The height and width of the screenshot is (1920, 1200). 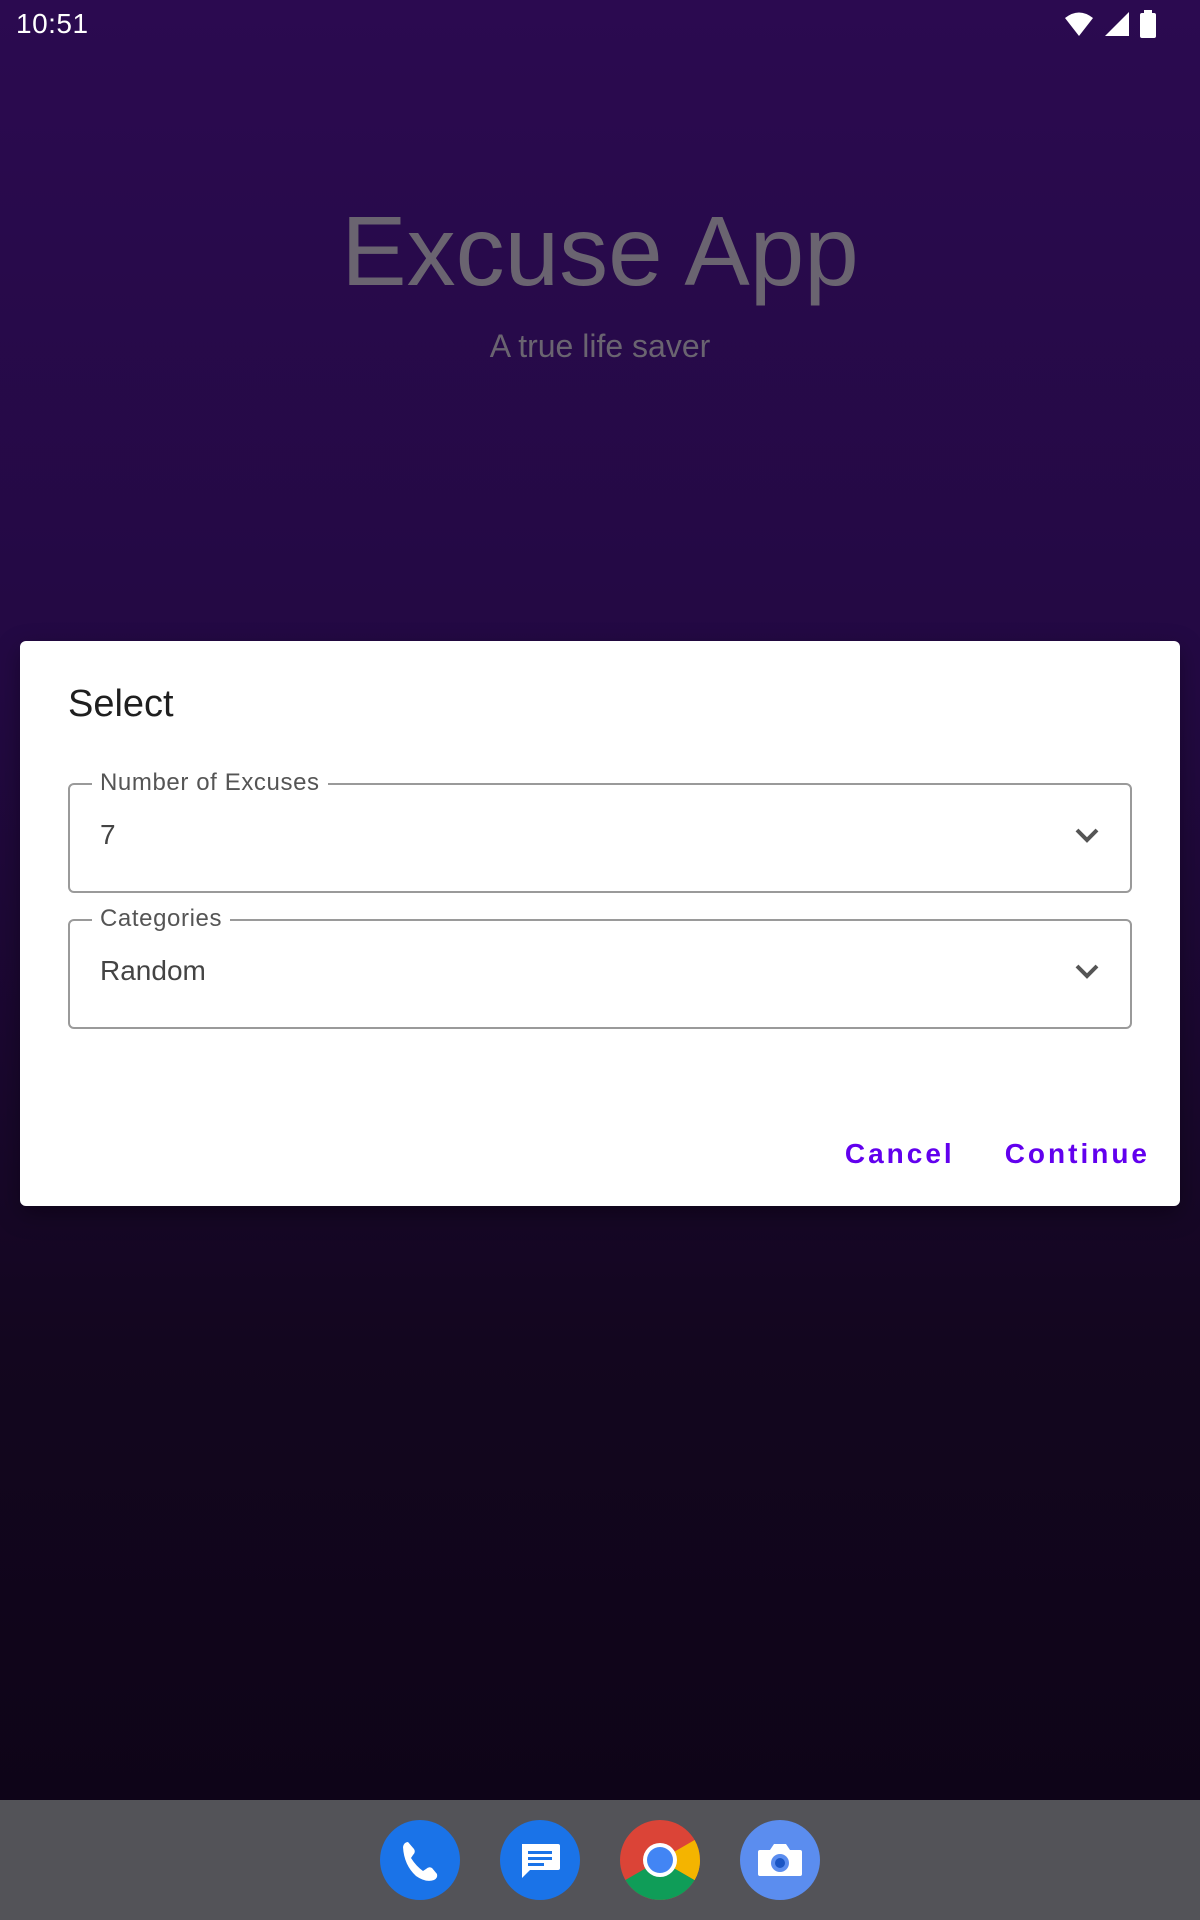 I want to click on categories-label: Categories, so click(x=161, y=919).